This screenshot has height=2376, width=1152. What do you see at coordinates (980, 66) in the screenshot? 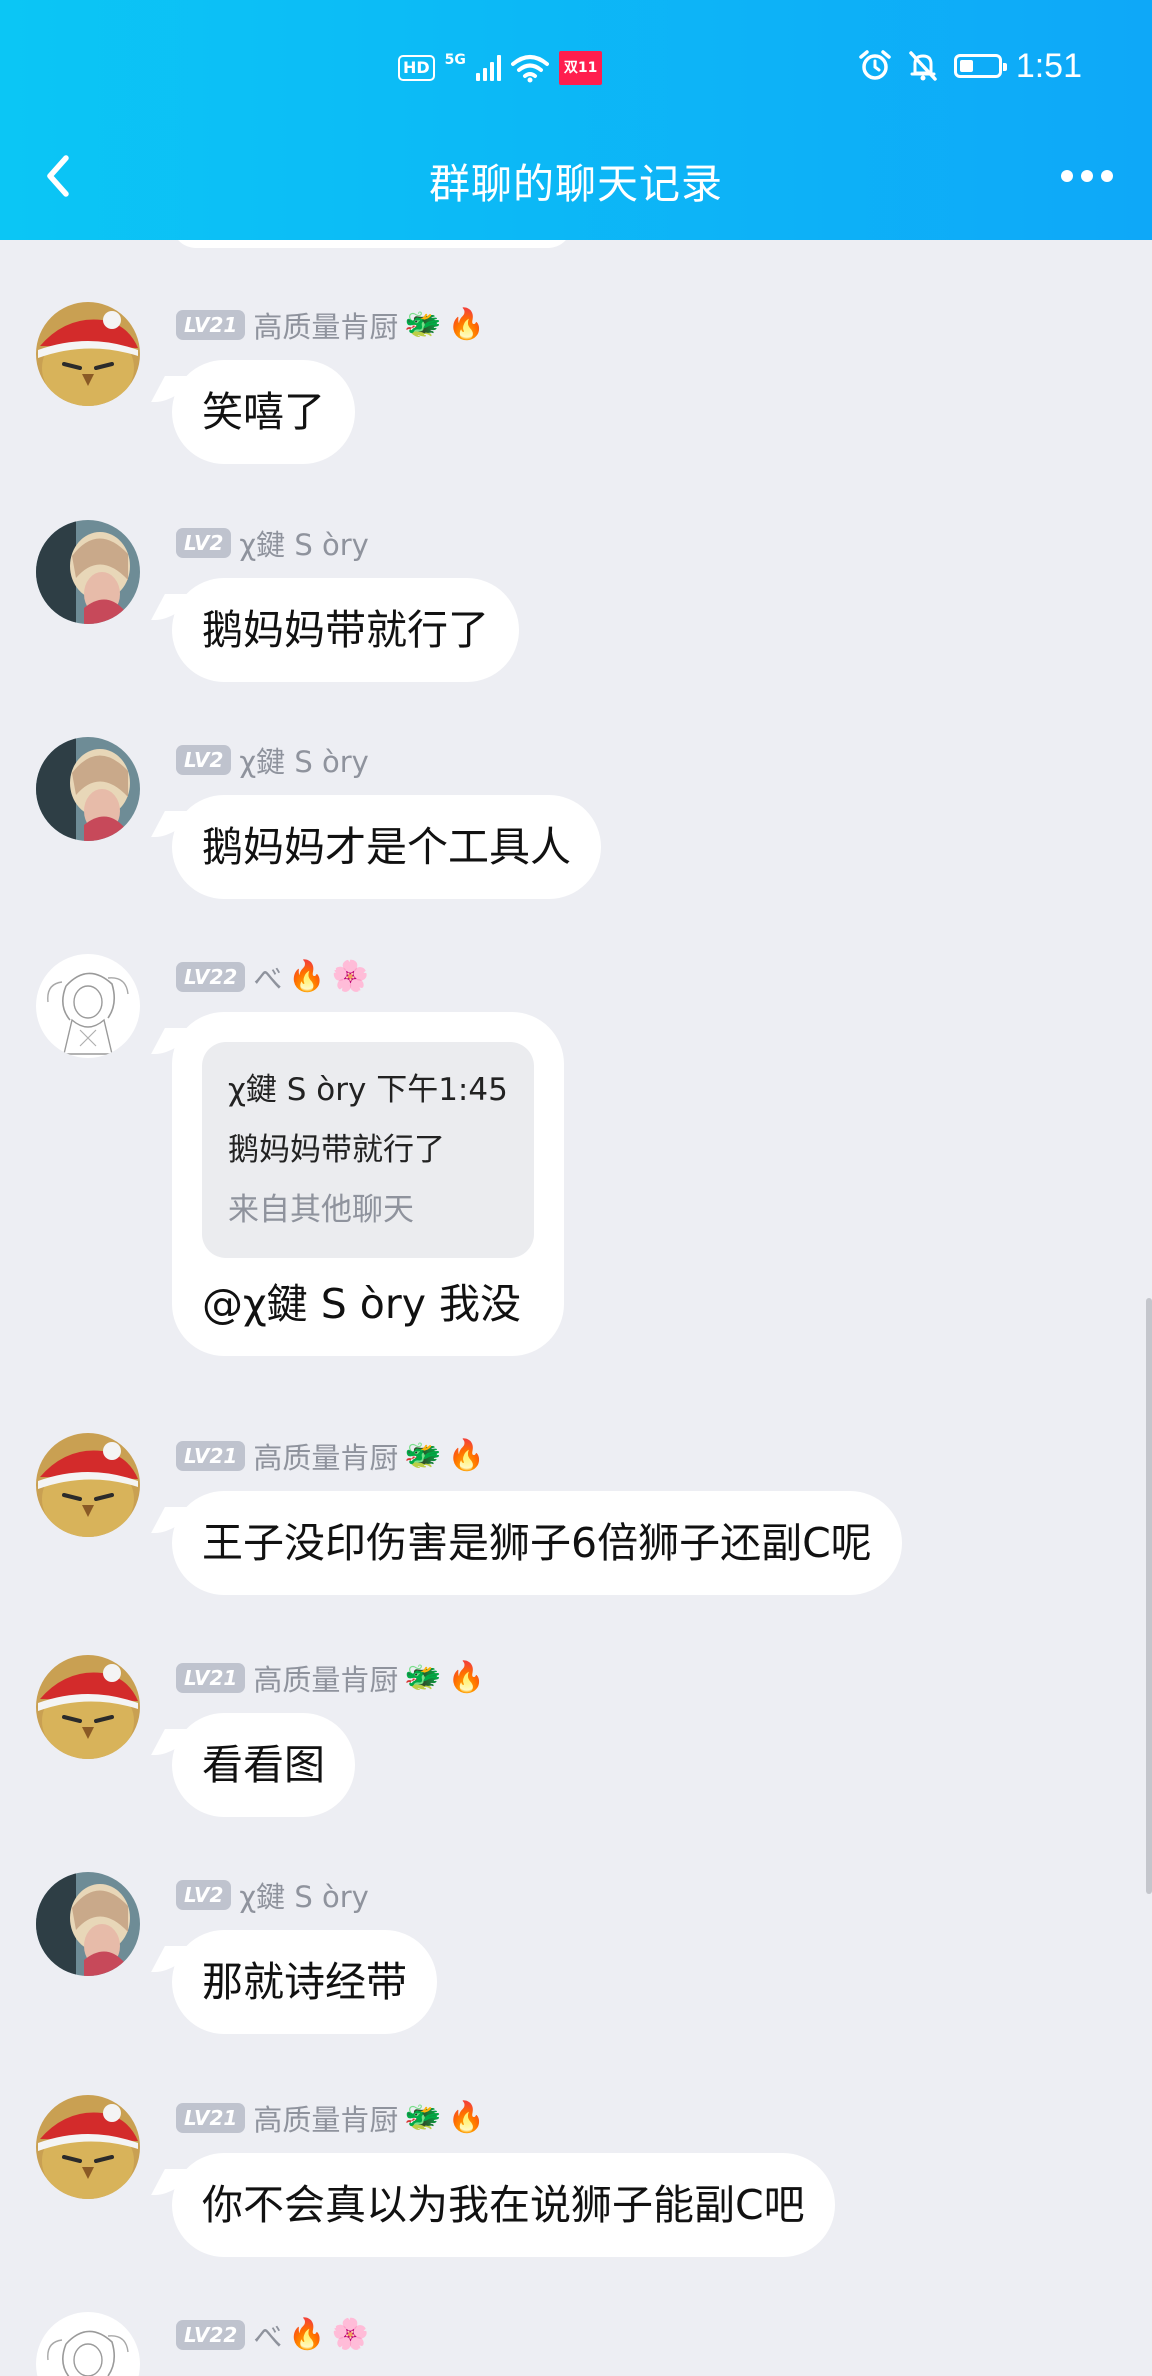
I see `battery-icon` at bounding box center [980, 66].